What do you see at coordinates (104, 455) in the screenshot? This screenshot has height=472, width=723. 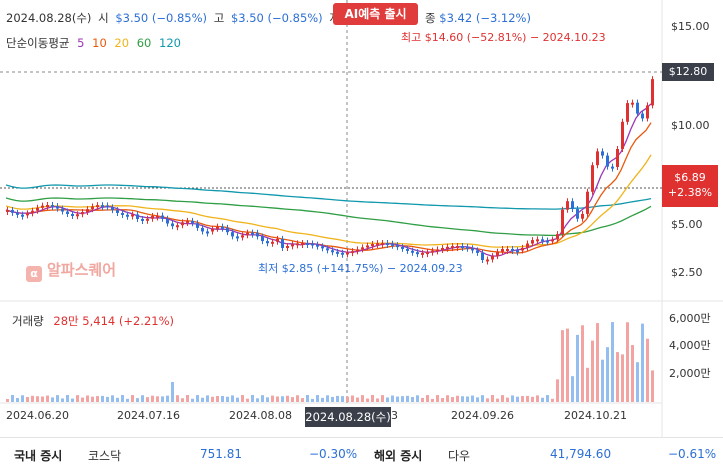 I see `kosdaq-name: 코스닥` at bounding box center [104, 455].